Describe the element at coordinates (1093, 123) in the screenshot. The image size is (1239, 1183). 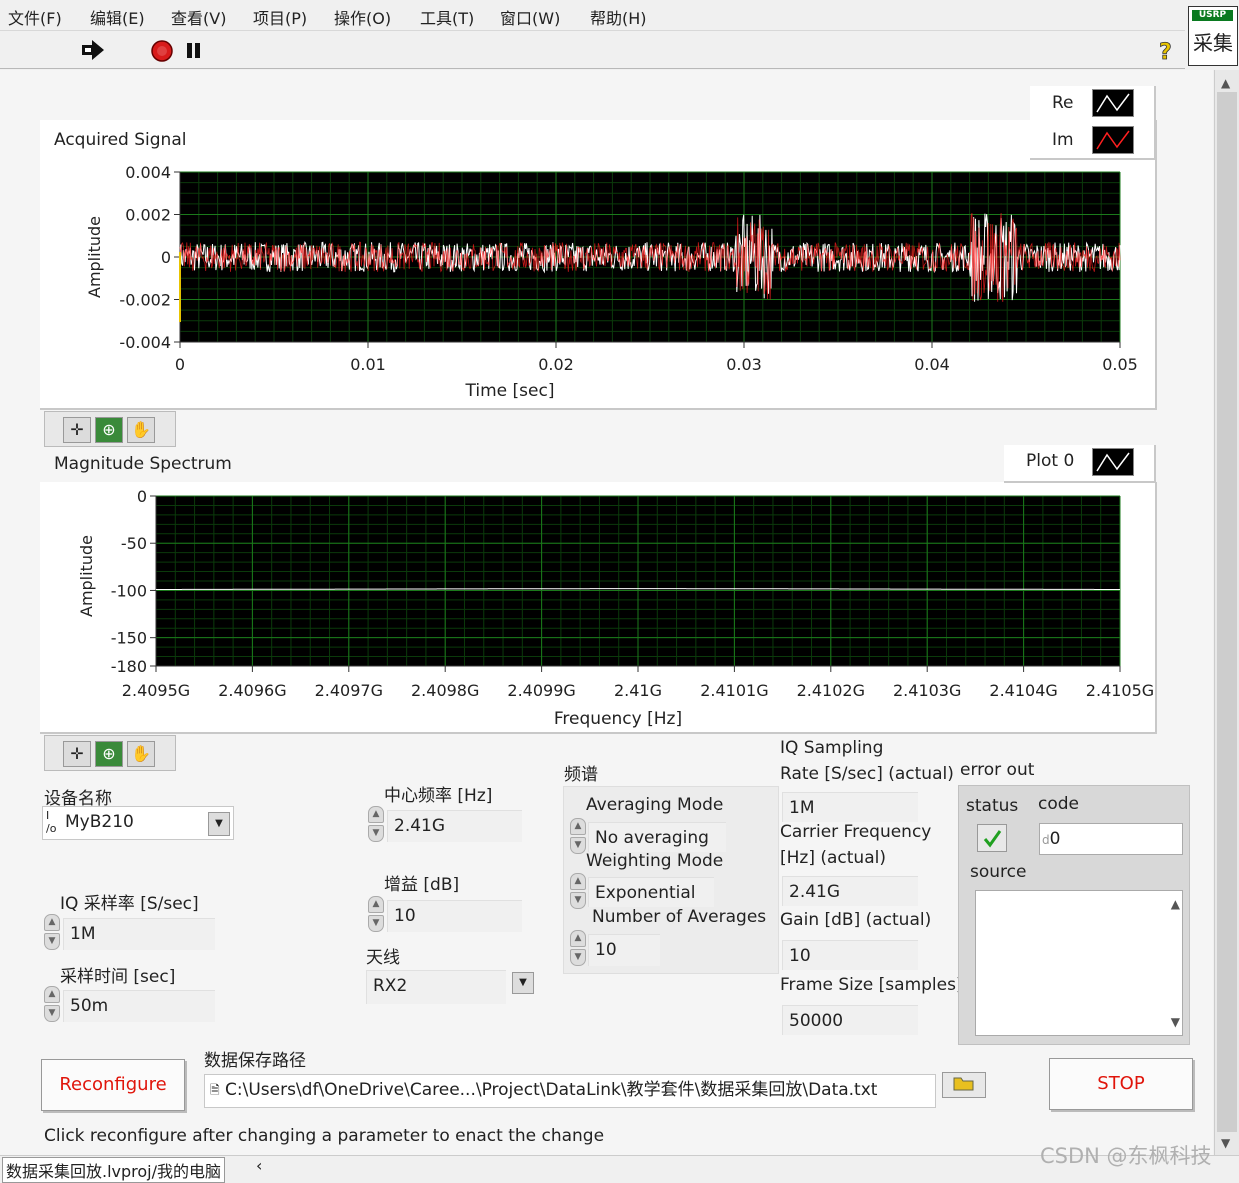
I see `graph1-legend: Re Im` at that location.